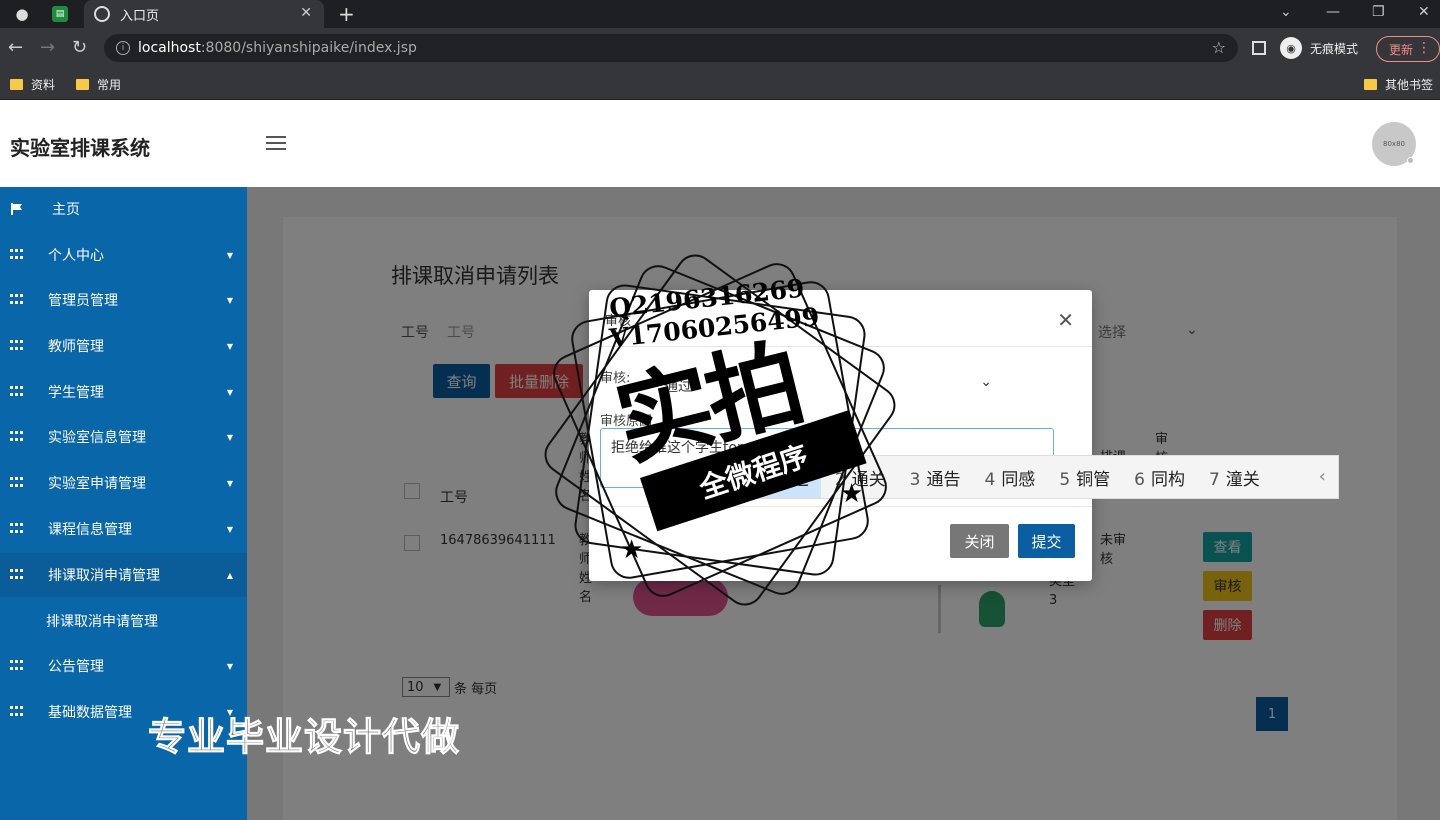 This screenshot has height=820, width=1440. What do you see at coordinates (1409, 85) in the screenshot?
I see `bookmark-label: 其他书签` at bounding box center [1409, 85].